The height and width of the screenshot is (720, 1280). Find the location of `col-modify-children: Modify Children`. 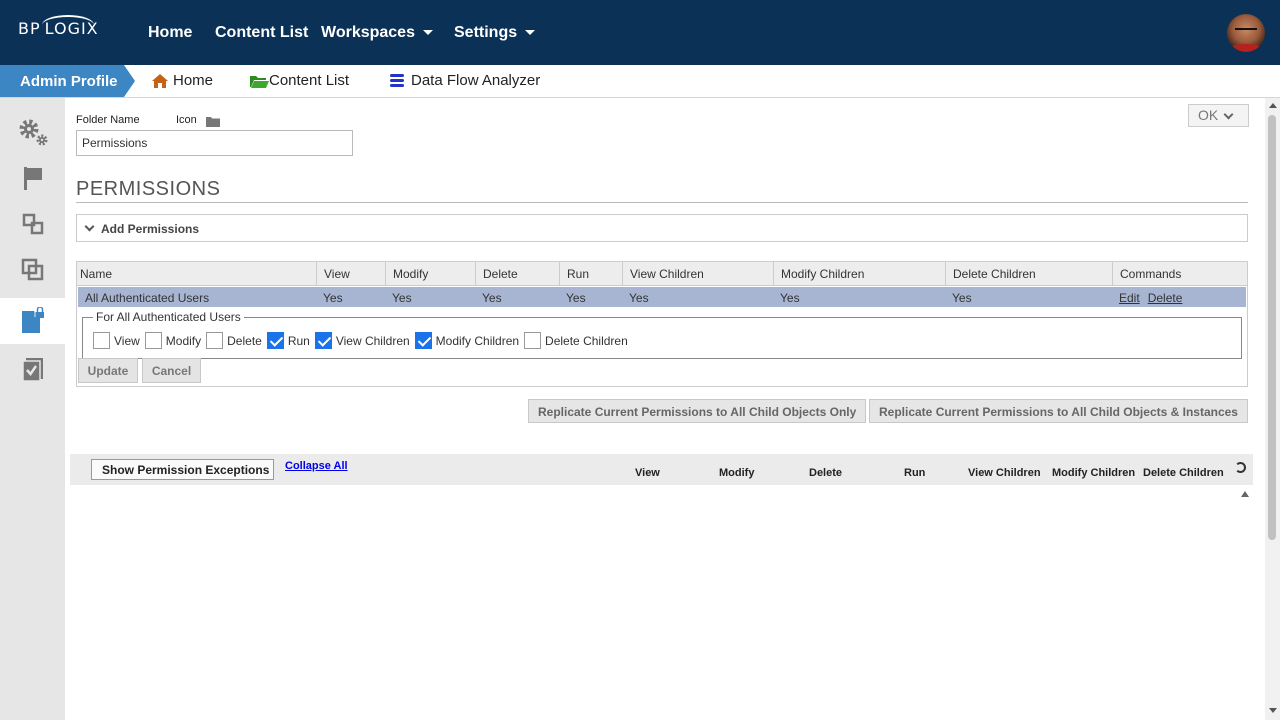

col-modify-children: Modify Children is located at coordinates (859, 273).